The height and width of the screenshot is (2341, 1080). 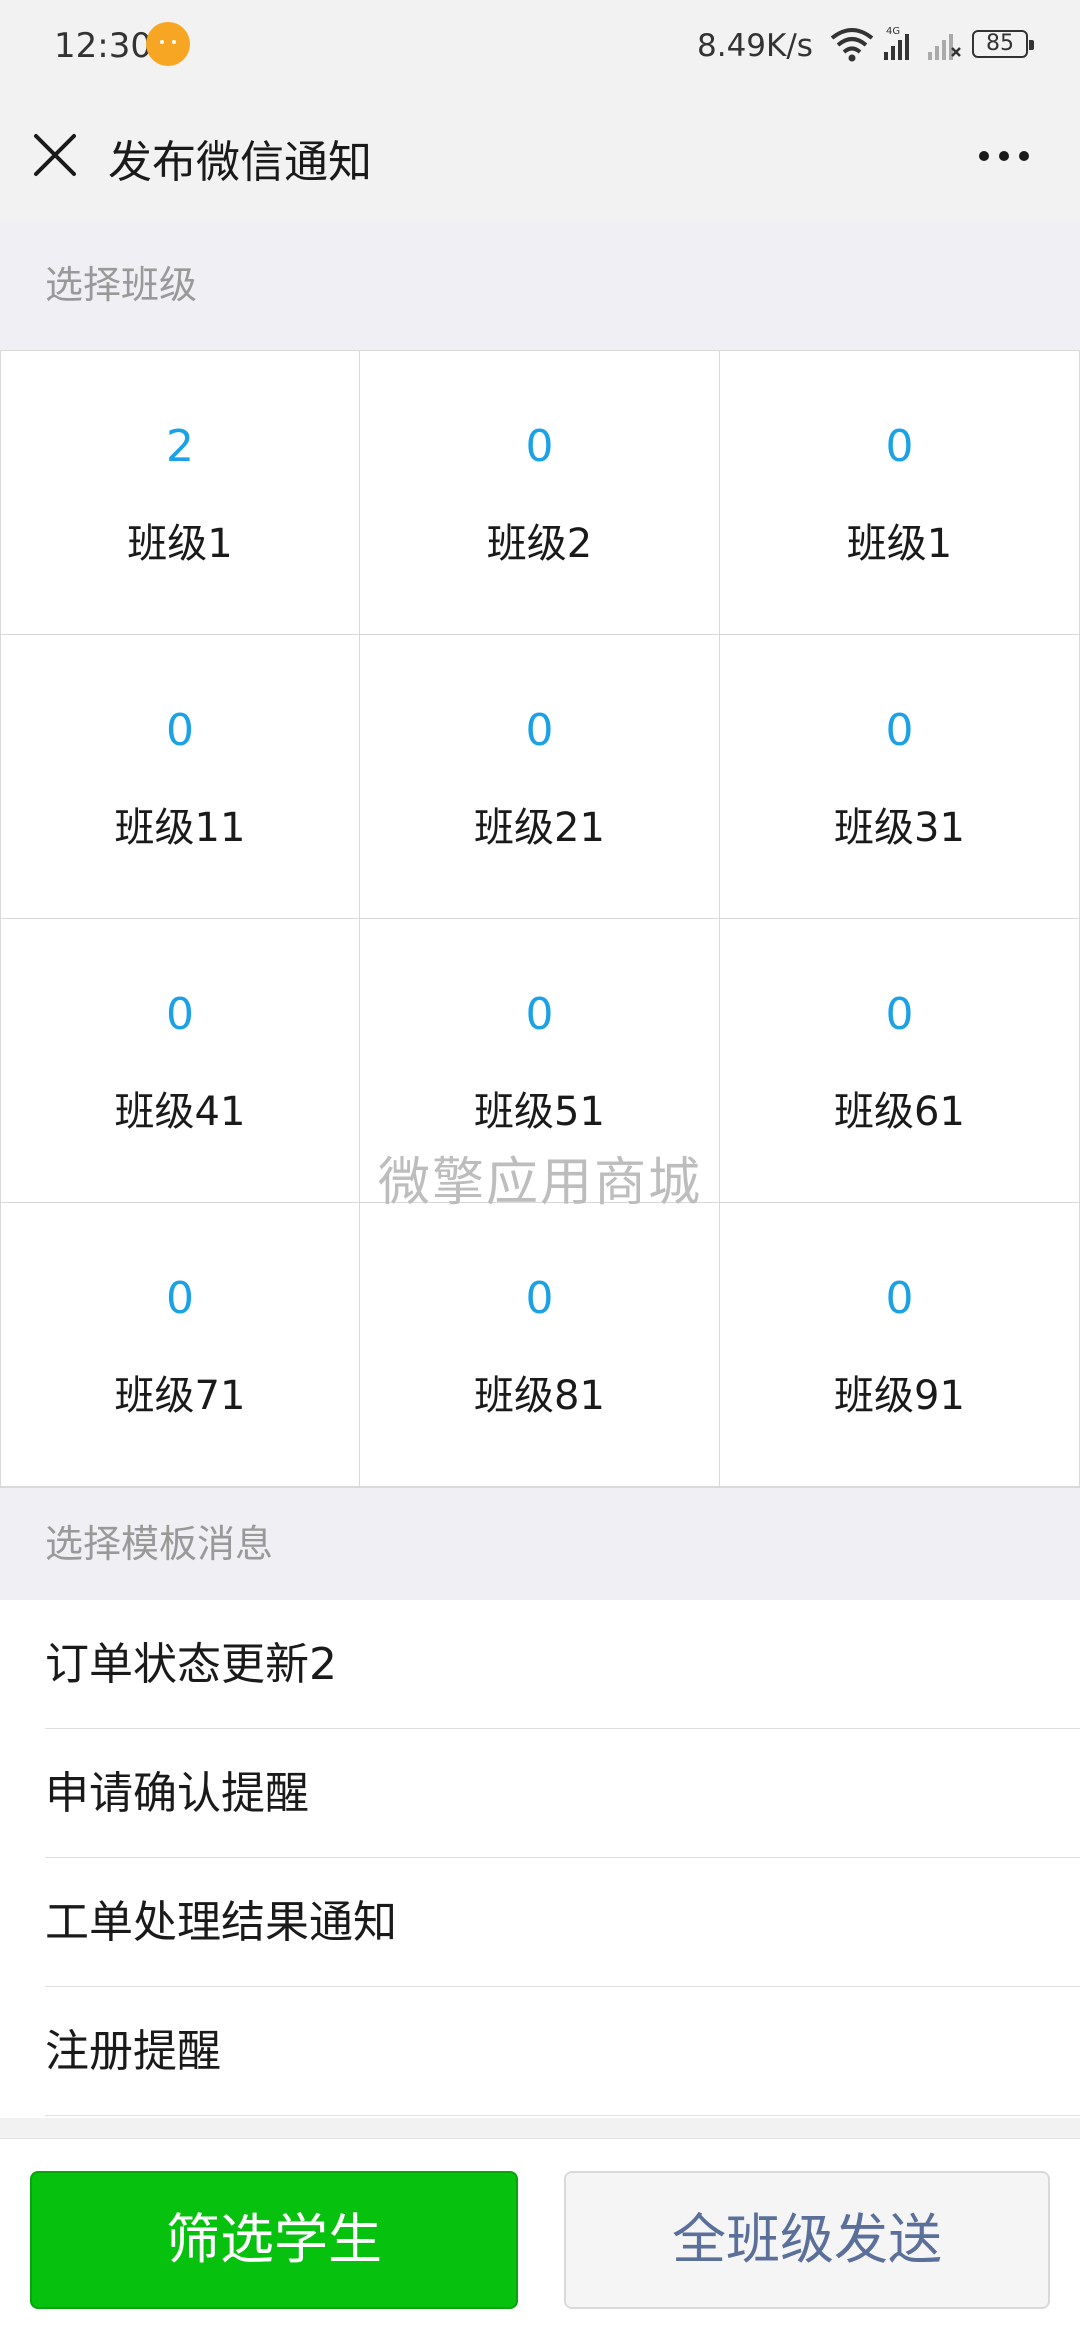 What do you see at coordinates (900, 1345) in the screenshot?
I see `class-cell: 0 班级91` at bounding box center [900, 1345].